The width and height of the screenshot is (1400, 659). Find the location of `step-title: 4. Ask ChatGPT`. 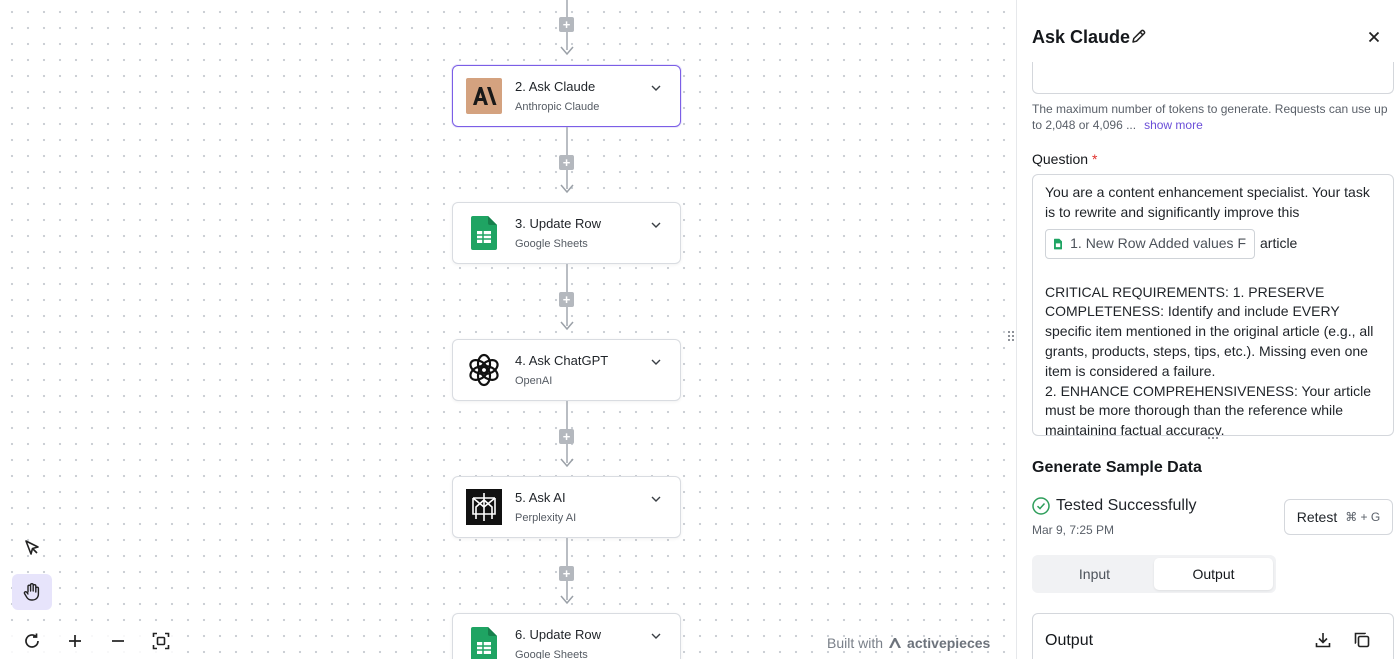

step-title: 4. Ask ChatGPT is located at coordinates (562, 360).